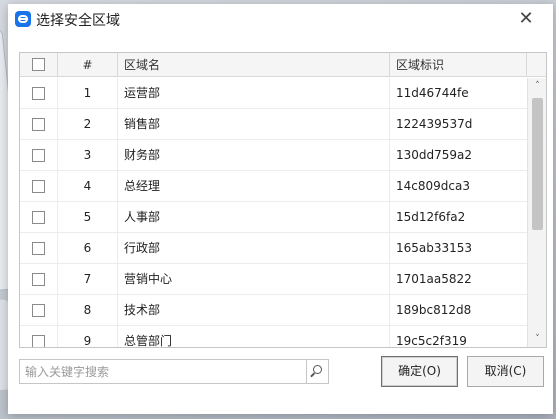 The width and height of the screenshot is (556, 419). What do you see at coordinates (254, 65) in the screenshot?
I see `column-header-zone-name: 区域名` at bounding box center [254, 65].